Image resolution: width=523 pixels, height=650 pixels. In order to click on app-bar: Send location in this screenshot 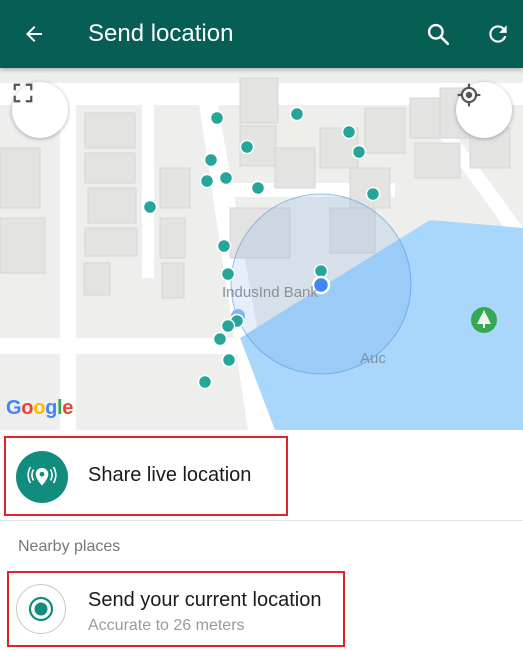, I will do `click(261, 34)`.